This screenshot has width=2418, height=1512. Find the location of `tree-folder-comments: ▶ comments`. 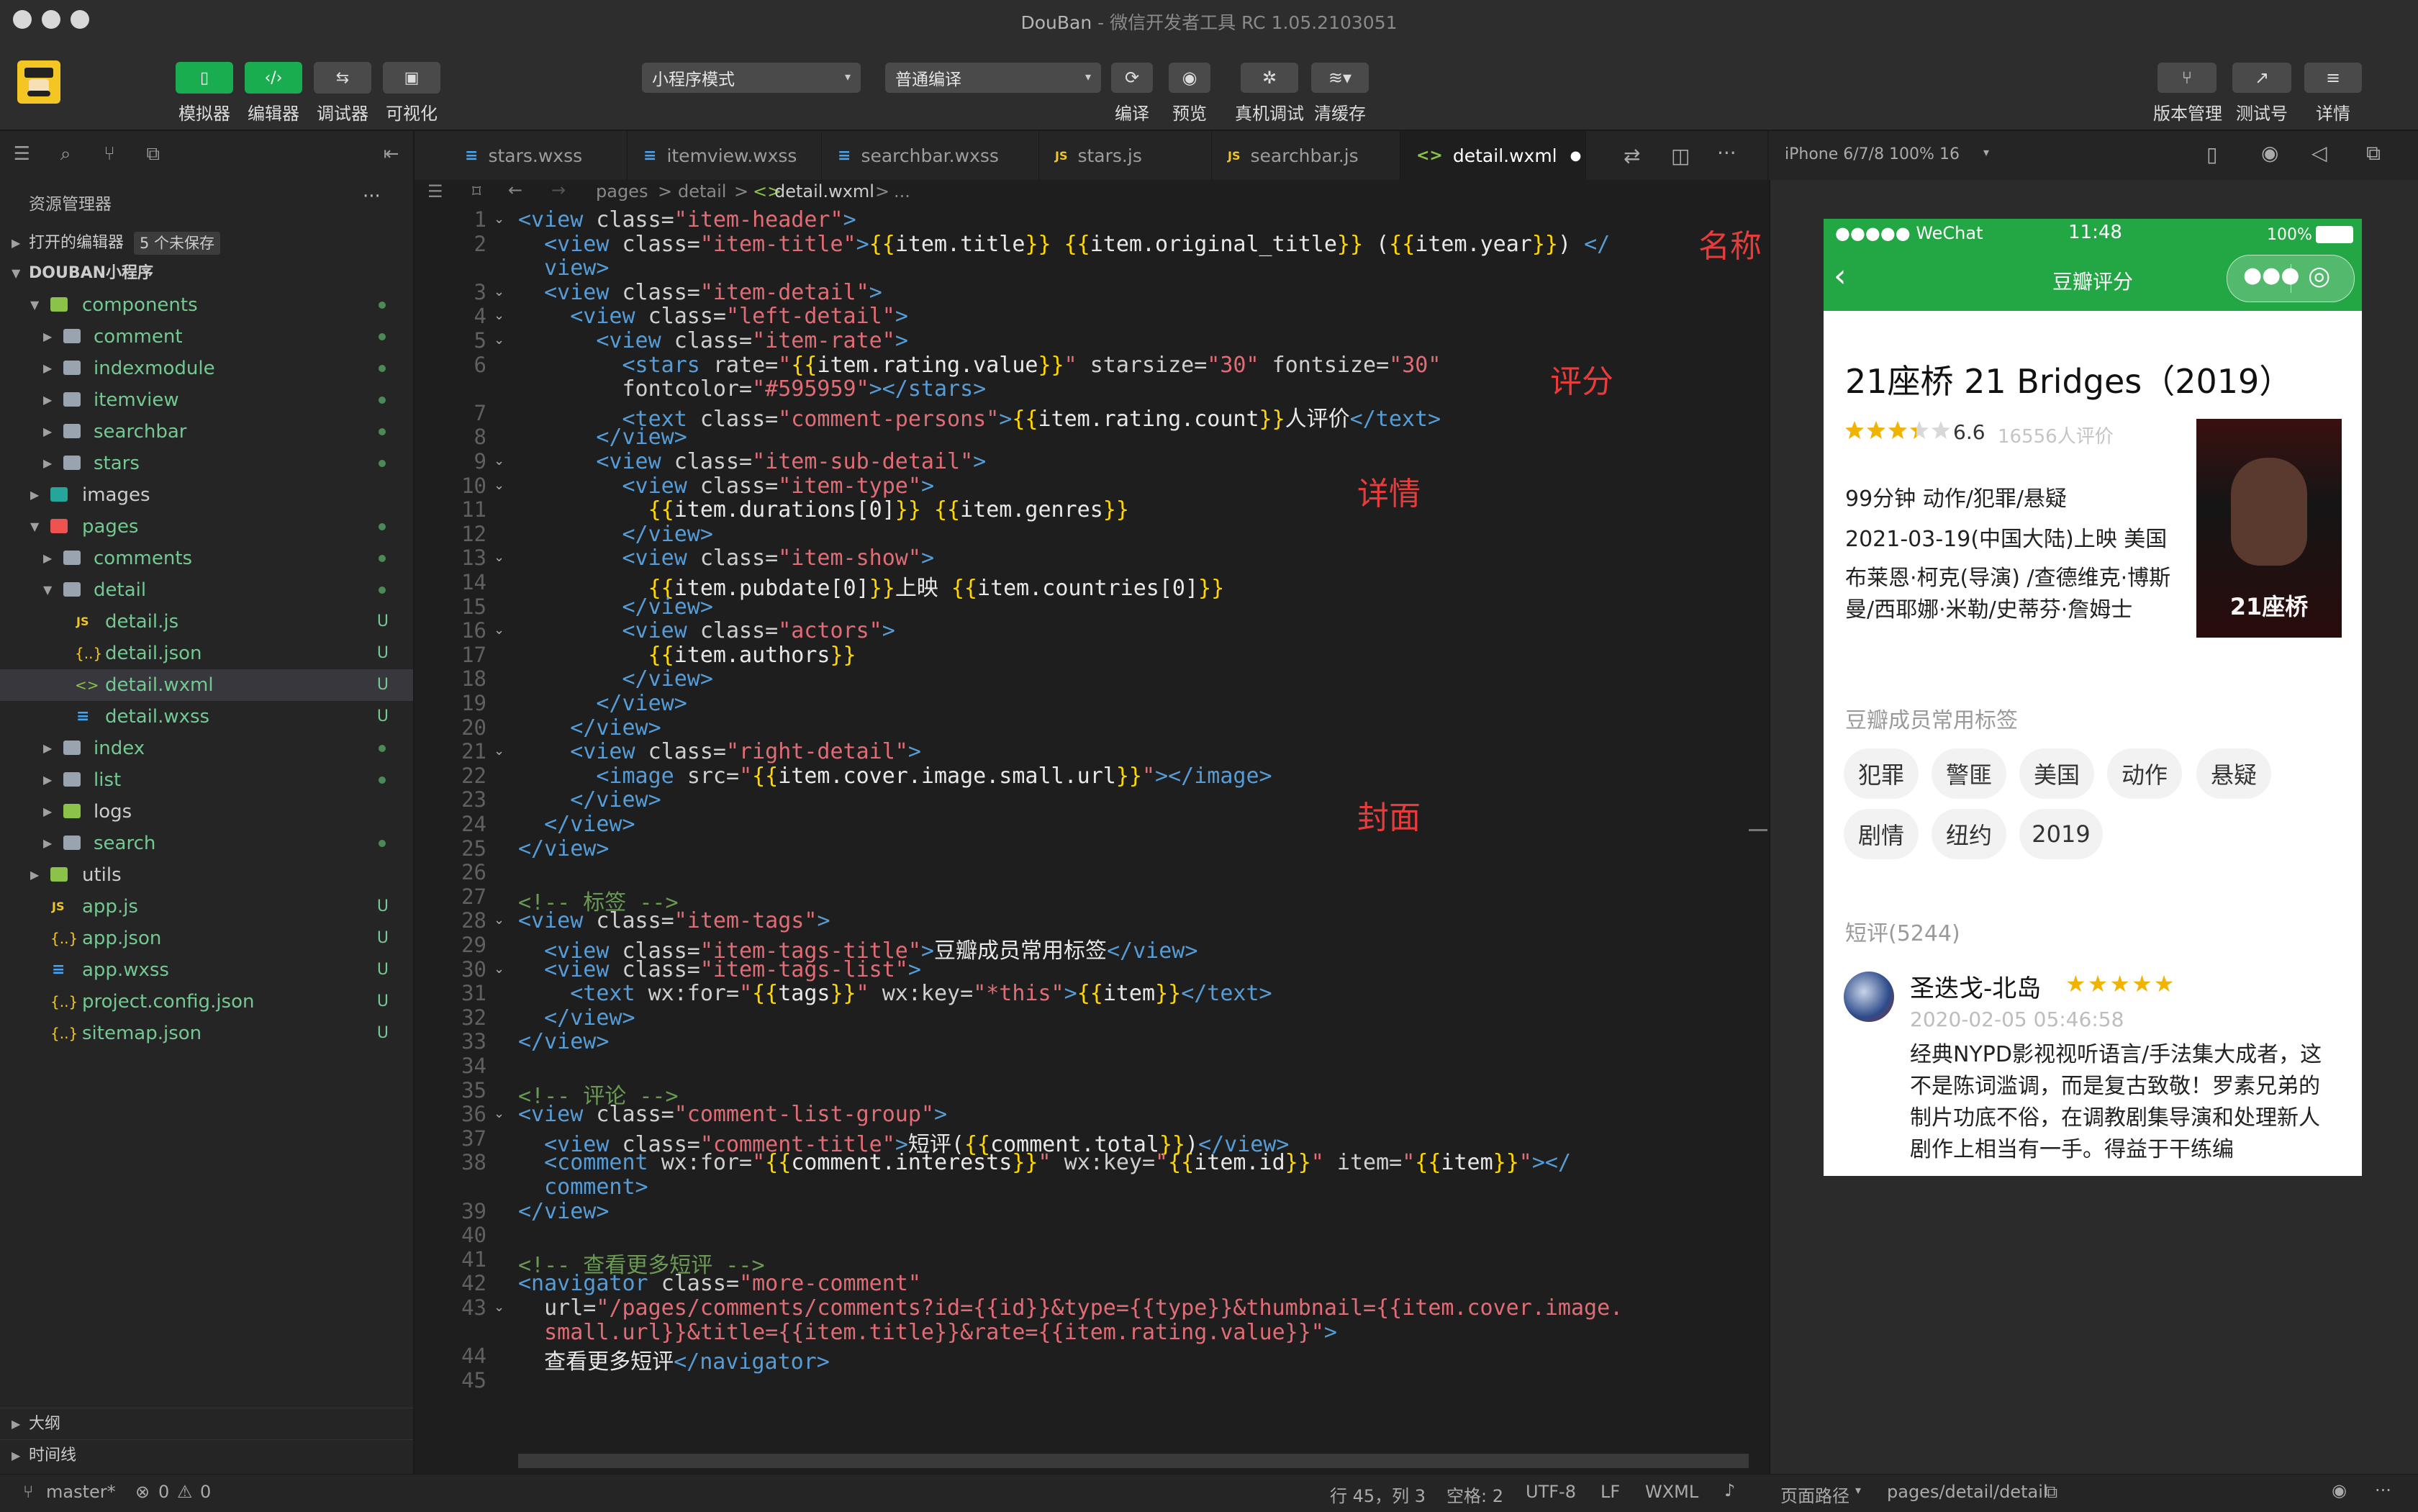

tree-folder-comments: ▶ comments is located at coordinates (207, 559).